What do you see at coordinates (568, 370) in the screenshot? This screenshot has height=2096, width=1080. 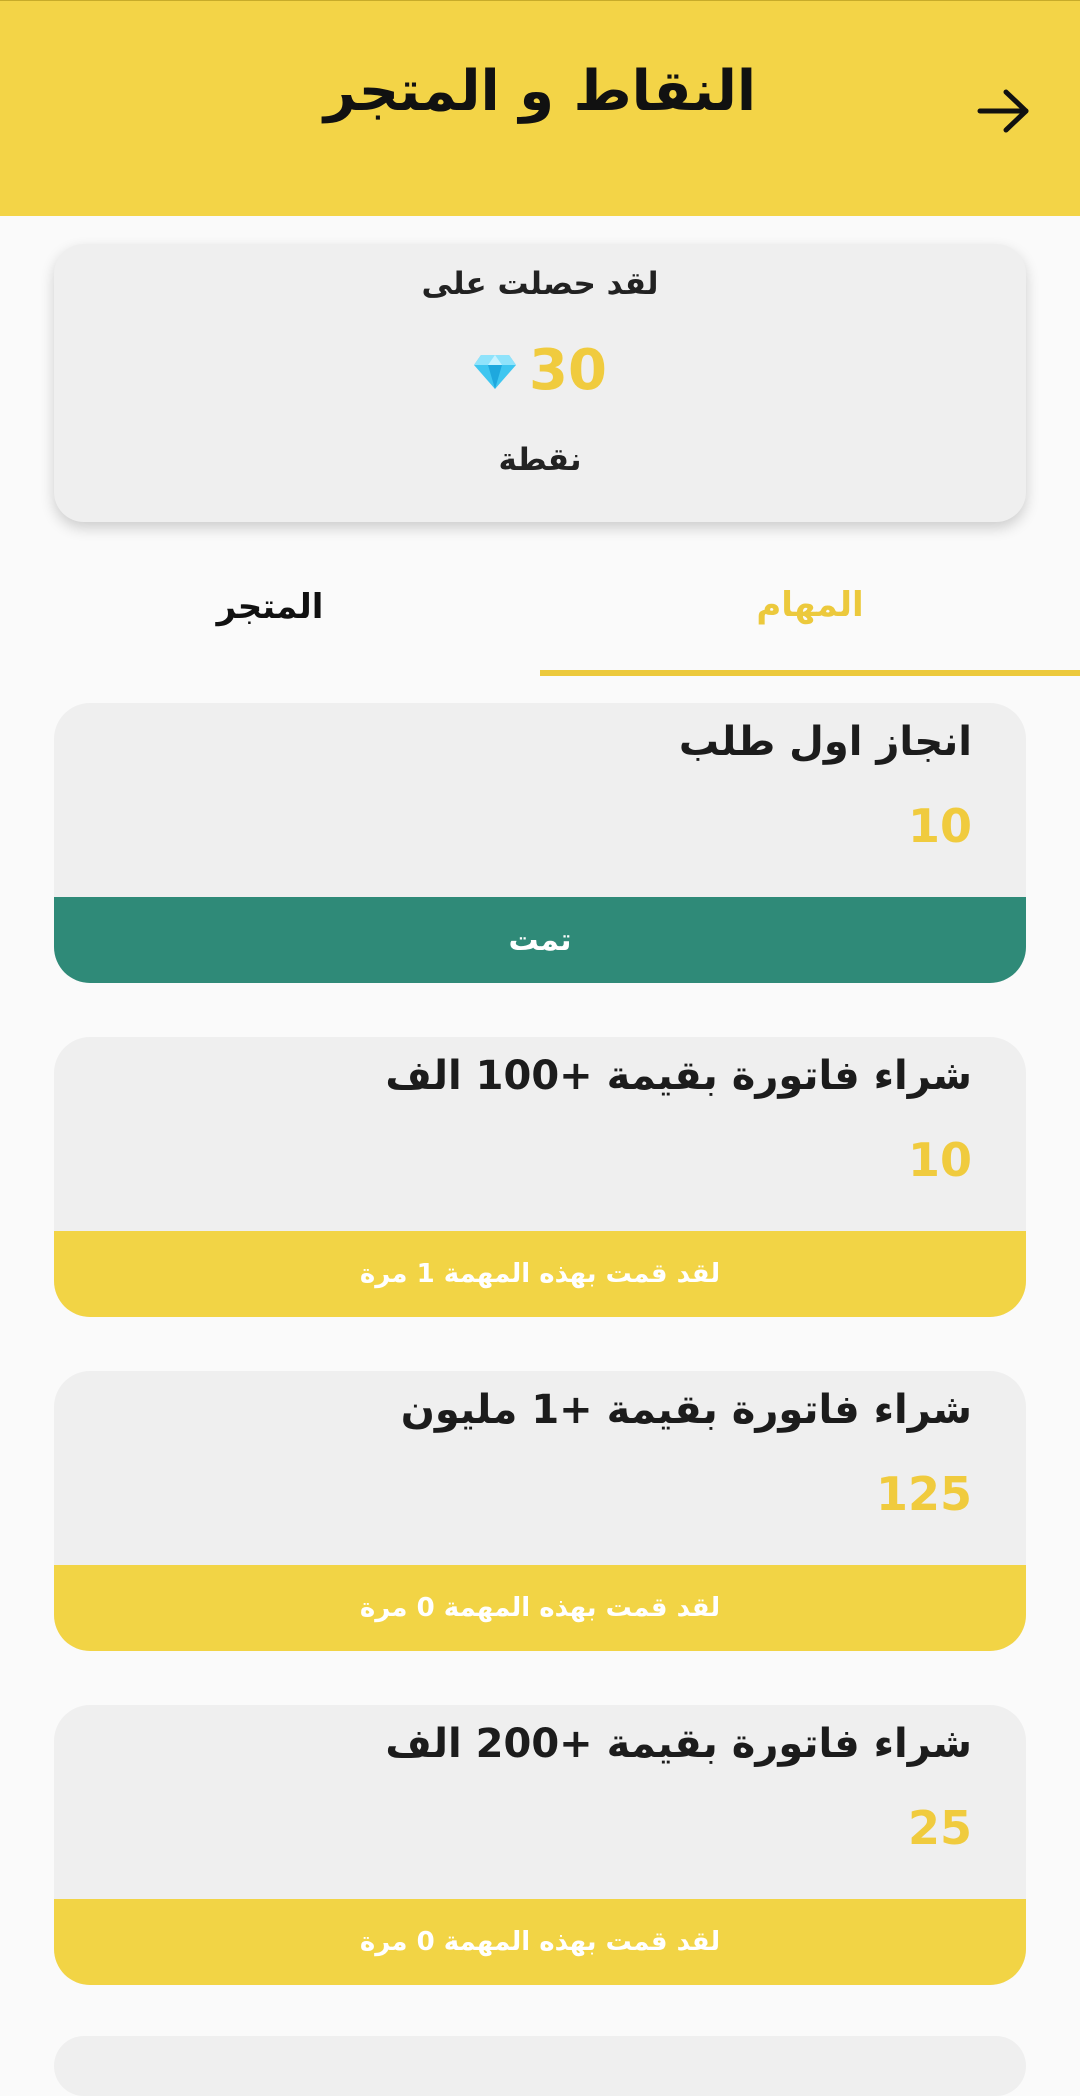 I see `points-value: 30` at bounding box center [568, 370].